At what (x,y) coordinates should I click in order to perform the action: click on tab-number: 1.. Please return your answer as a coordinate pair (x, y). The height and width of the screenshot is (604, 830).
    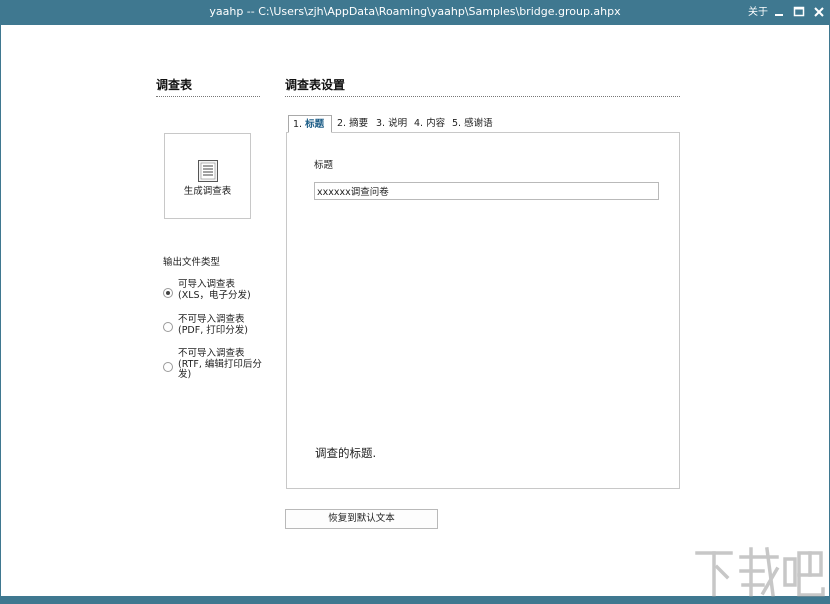
    Looking at the image, I should click on (298, 124).